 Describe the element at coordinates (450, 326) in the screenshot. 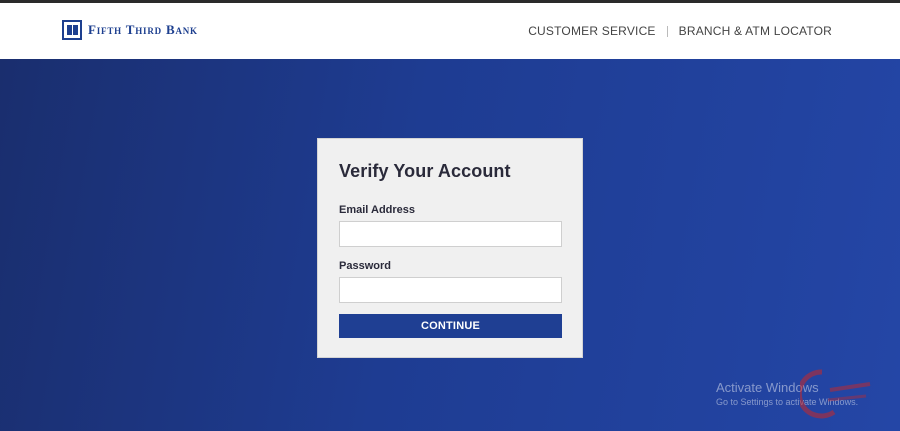

I see `continue-button: CONTINUE` at that location.